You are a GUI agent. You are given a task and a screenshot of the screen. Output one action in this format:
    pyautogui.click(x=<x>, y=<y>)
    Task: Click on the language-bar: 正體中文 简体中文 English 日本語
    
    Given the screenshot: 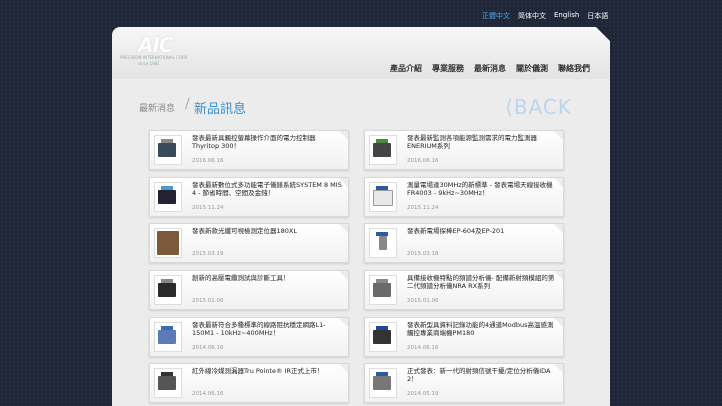 What is the action you would take?
    pyautogui.click(x=545, y=16)
    